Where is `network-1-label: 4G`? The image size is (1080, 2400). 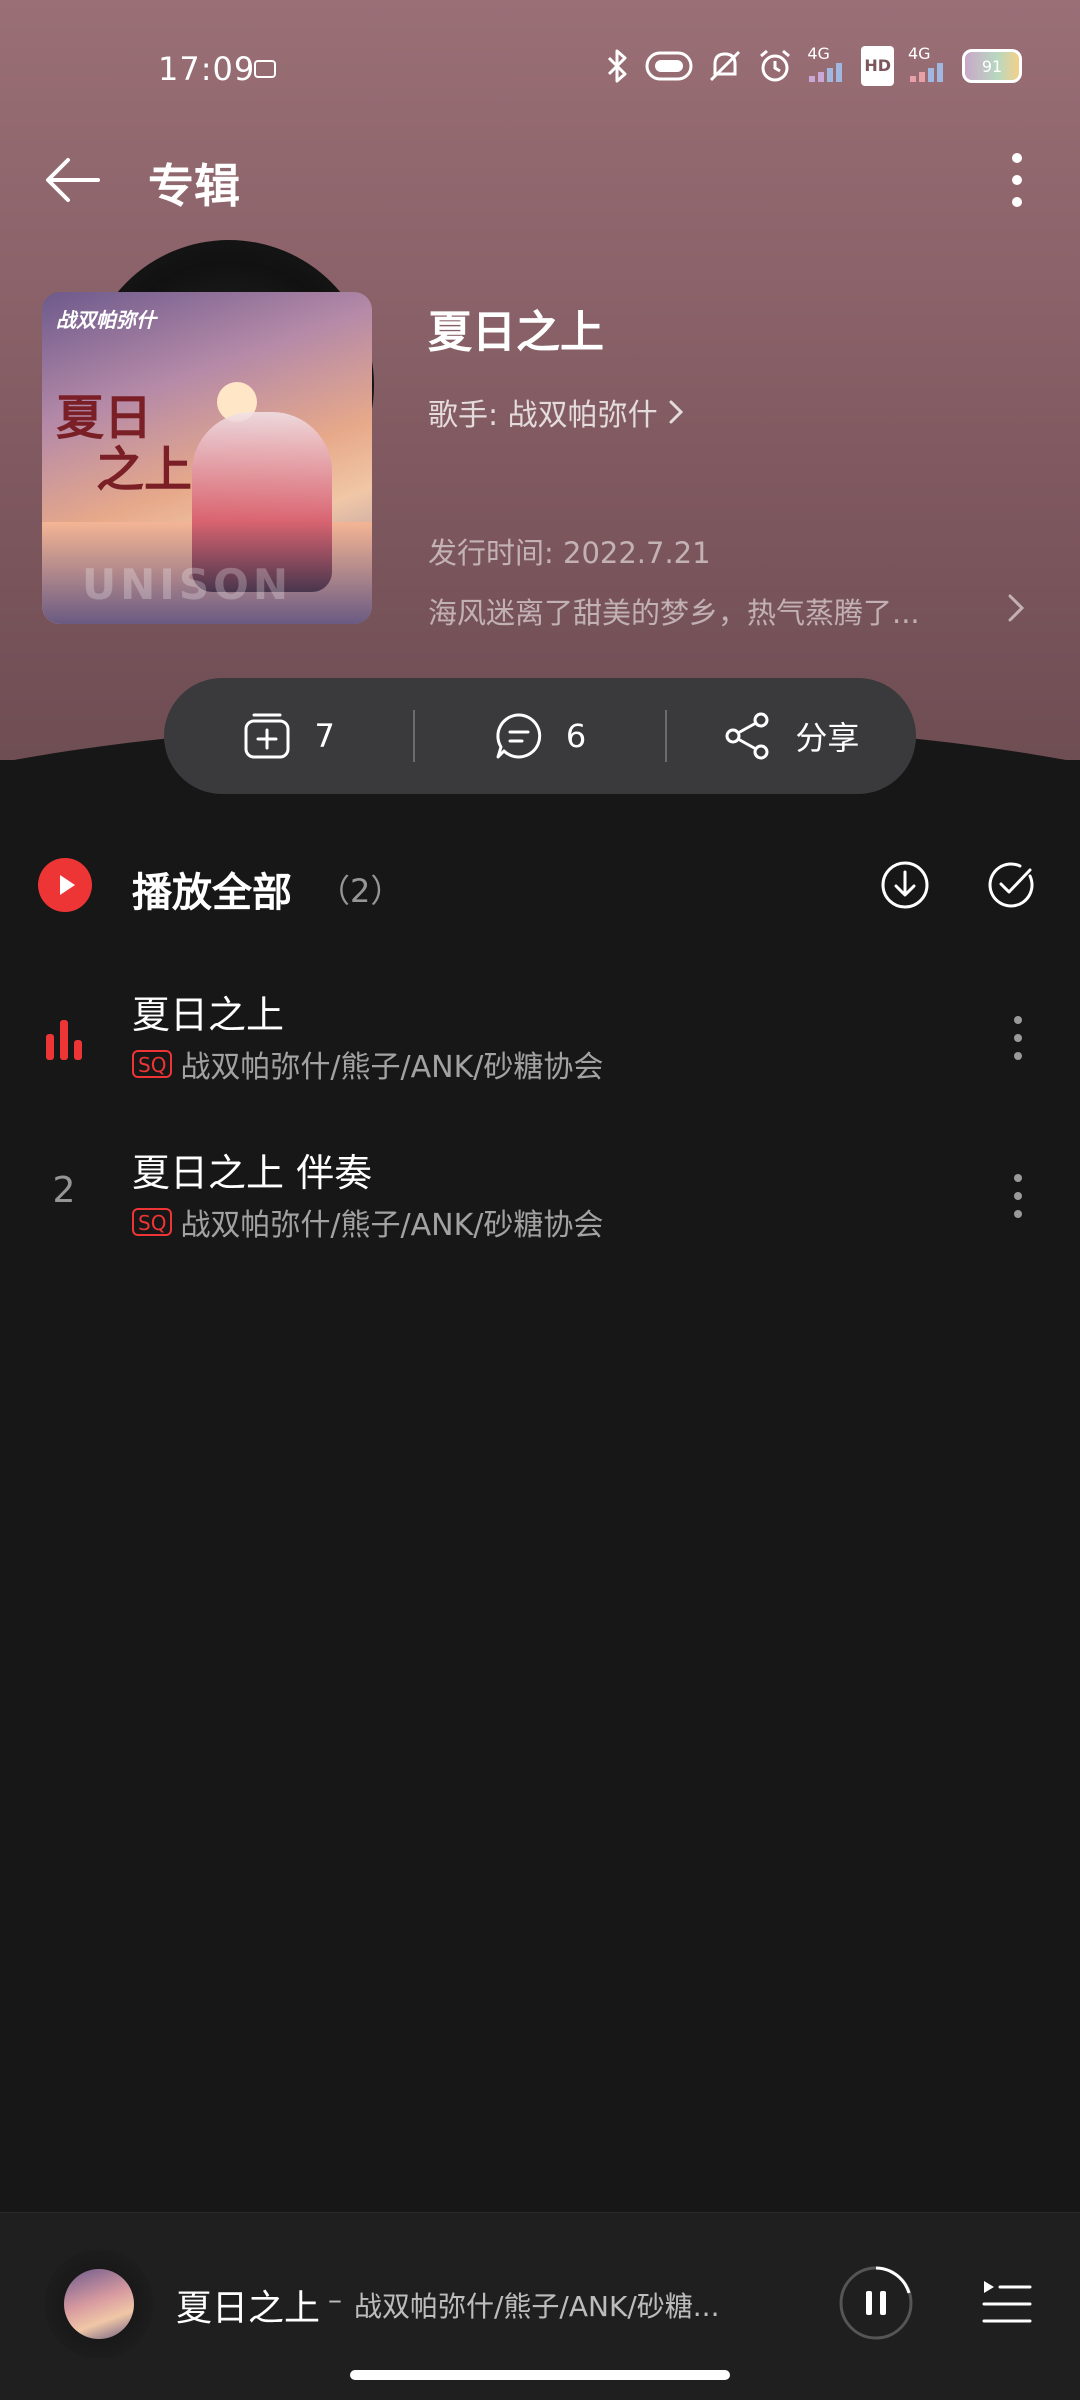 network-1-label: 4G is located at coordinates (818, 53).